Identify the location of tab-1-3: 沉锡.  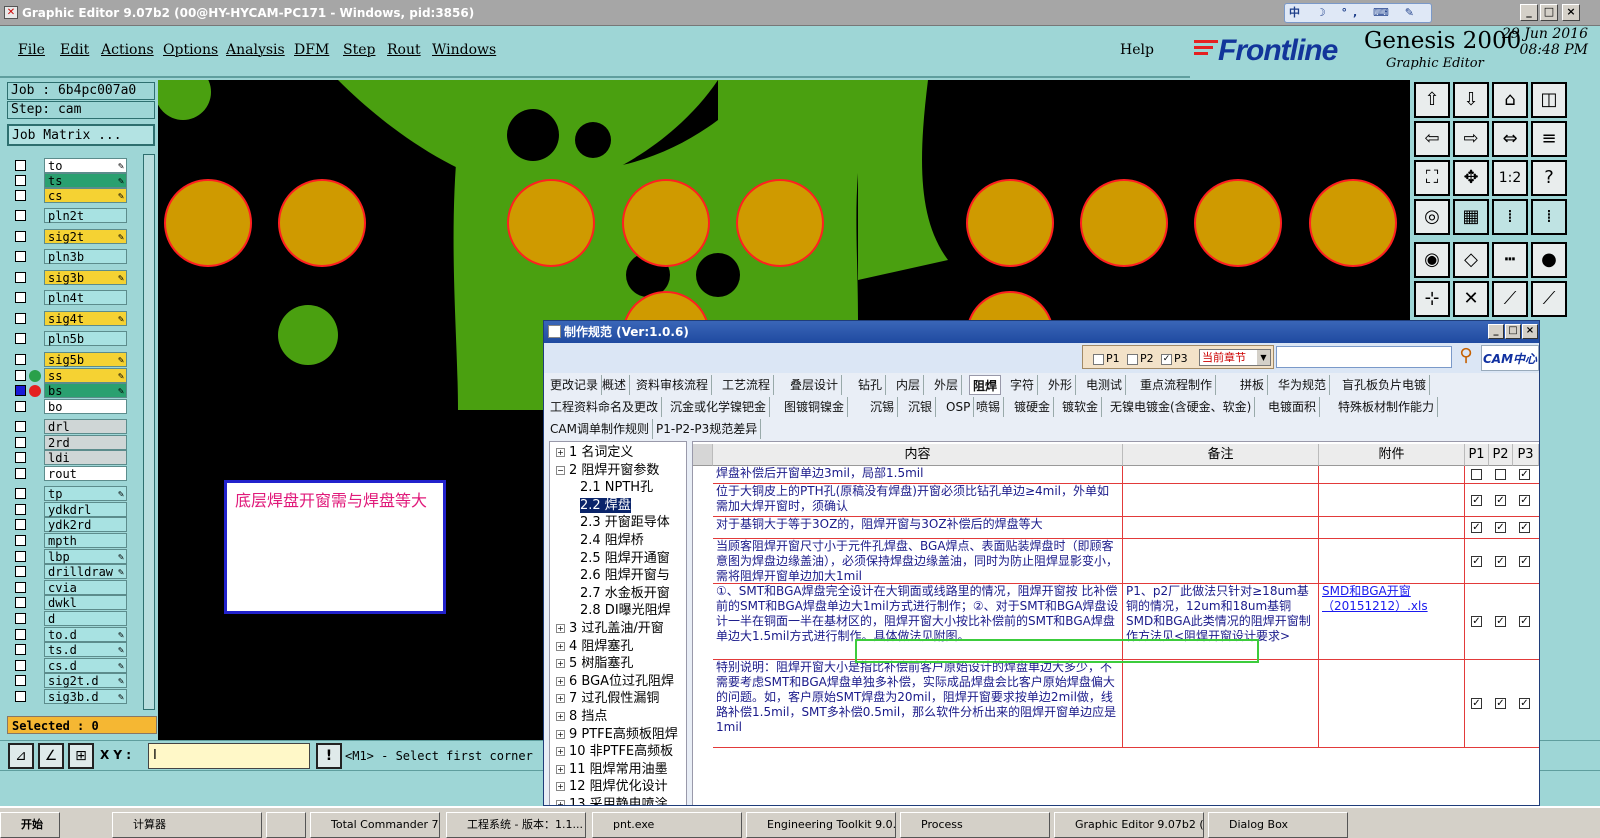
(883, 407).